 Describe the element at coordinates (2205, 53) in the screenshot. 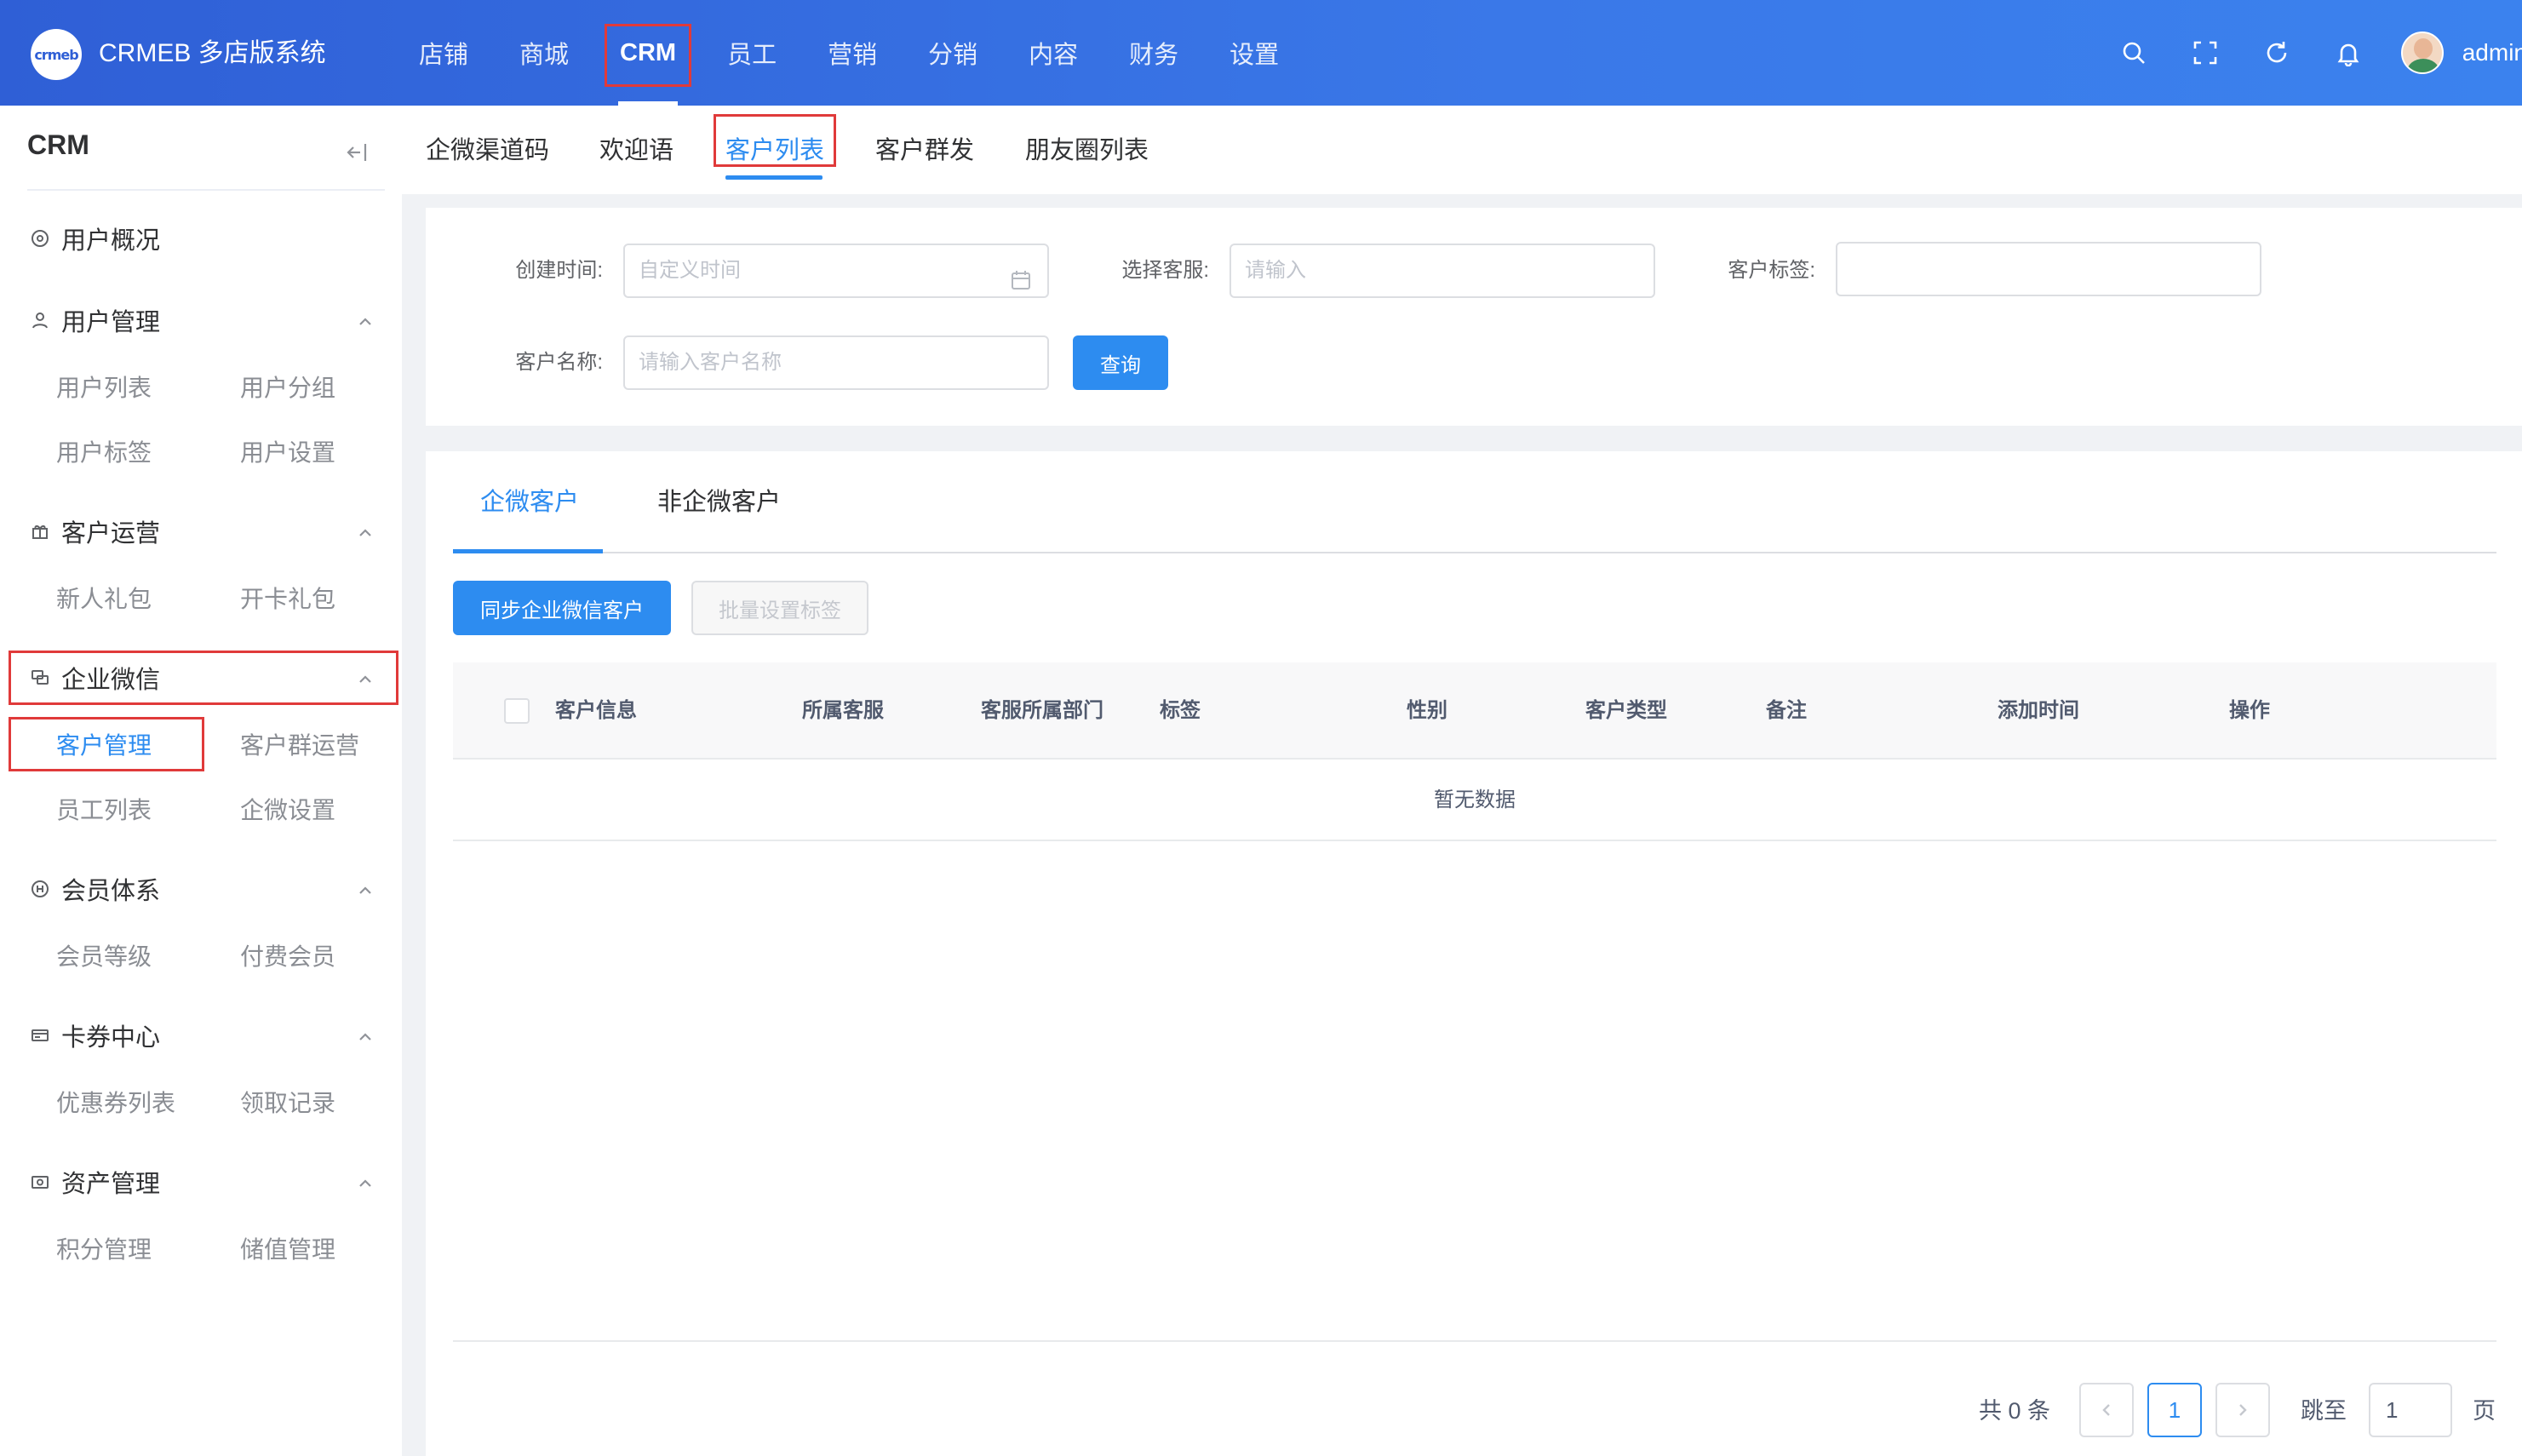

I see `fullscreen-icon` at that location.